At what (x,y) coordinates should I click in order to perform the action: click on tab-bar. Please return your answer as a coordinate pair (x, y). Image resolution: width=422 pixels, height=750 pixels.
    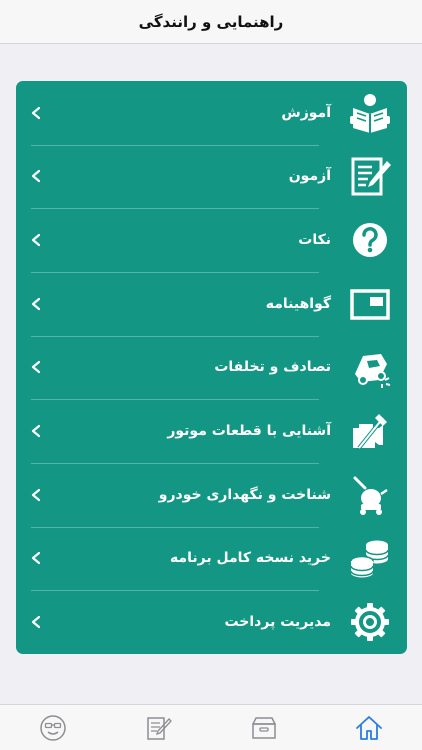
    Looking at the image, I should click on (211, 727).